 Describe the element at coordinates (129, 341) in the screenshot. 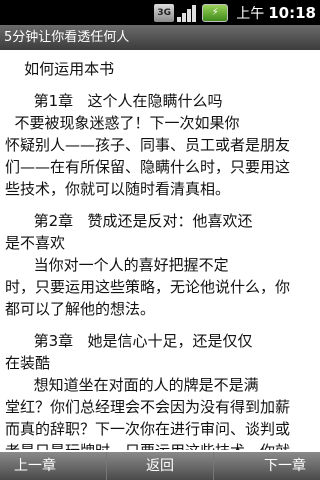

I see `text-line: 第3章 她是信心十足，还是仅仅` at that location.